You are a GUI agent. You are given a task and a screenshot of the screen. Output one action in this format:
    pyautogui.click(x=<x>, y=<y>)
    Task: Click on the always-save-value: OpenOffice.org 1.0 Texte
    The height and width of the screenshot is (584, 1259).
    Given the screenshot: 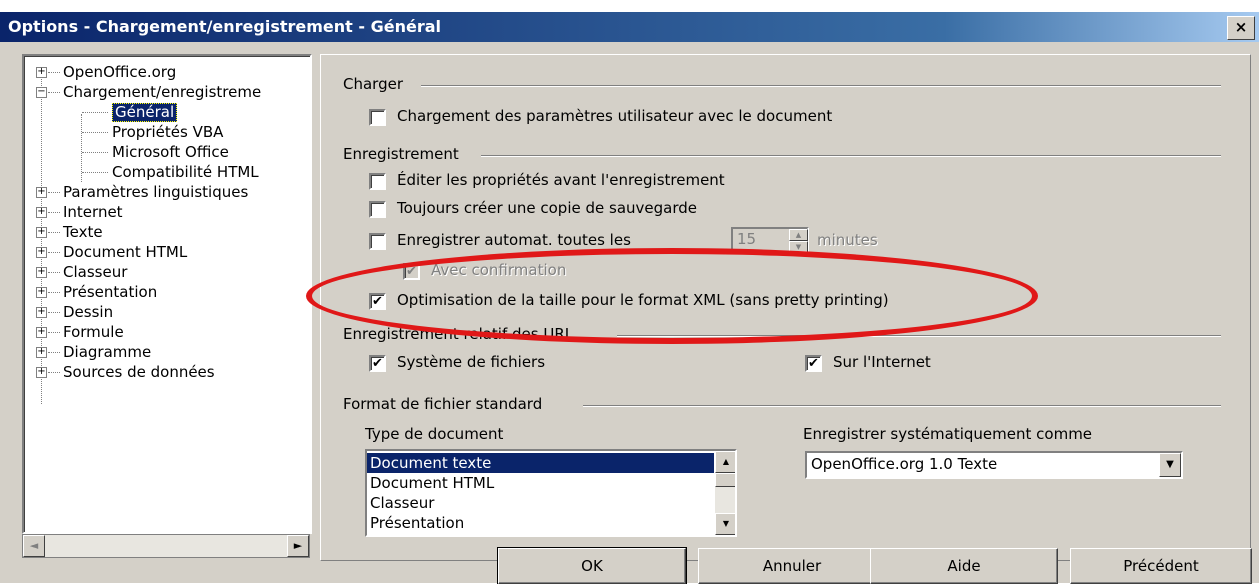 What is the action you would take?
    pyautogui.click(x=904, y=464)
    